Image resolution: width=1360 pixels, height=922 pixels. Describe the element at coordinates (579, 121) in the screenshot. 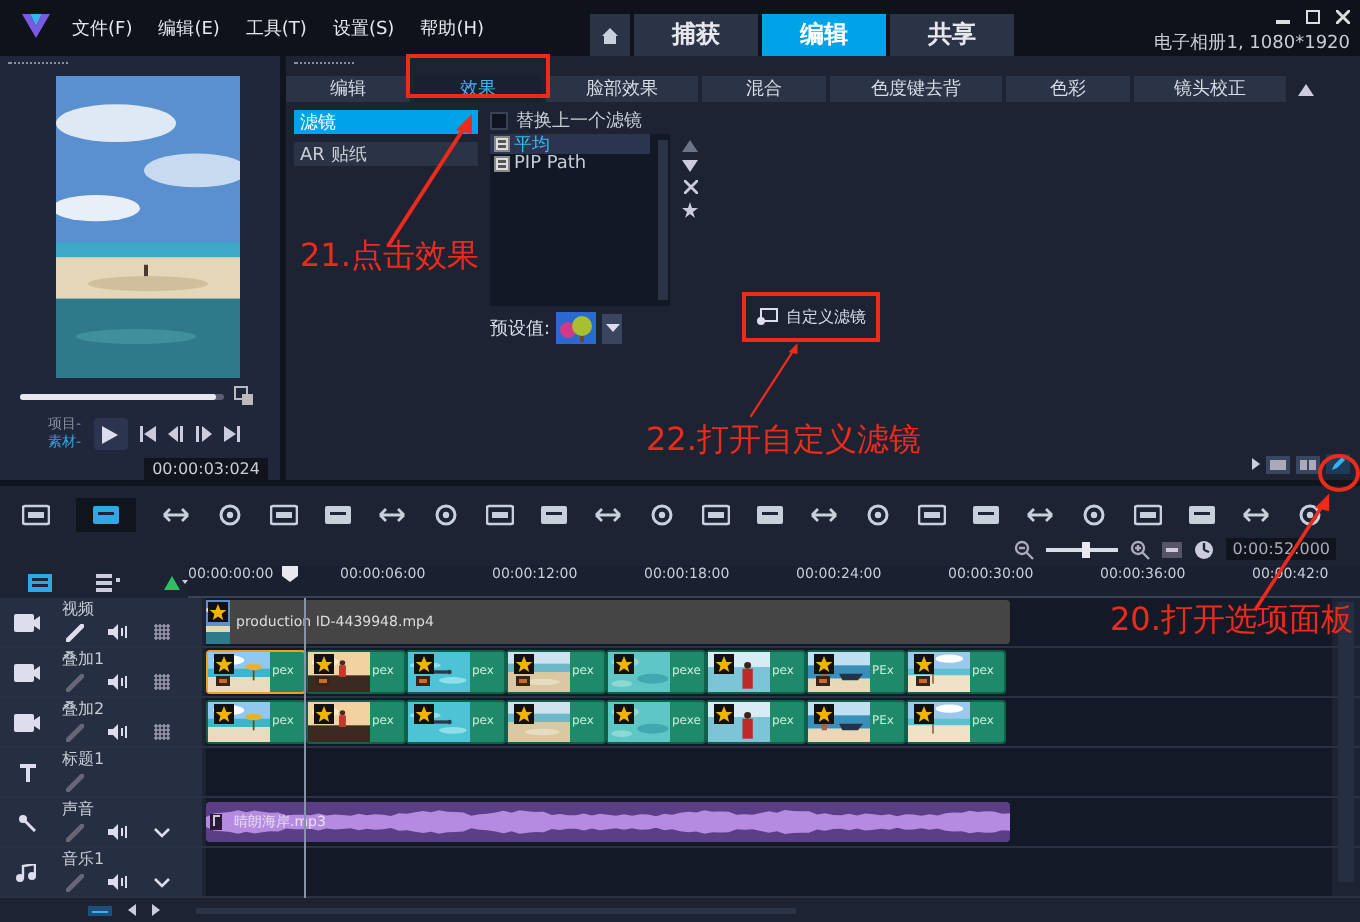

I see `checkbox-label: 替换上一个滤镜` at that location.